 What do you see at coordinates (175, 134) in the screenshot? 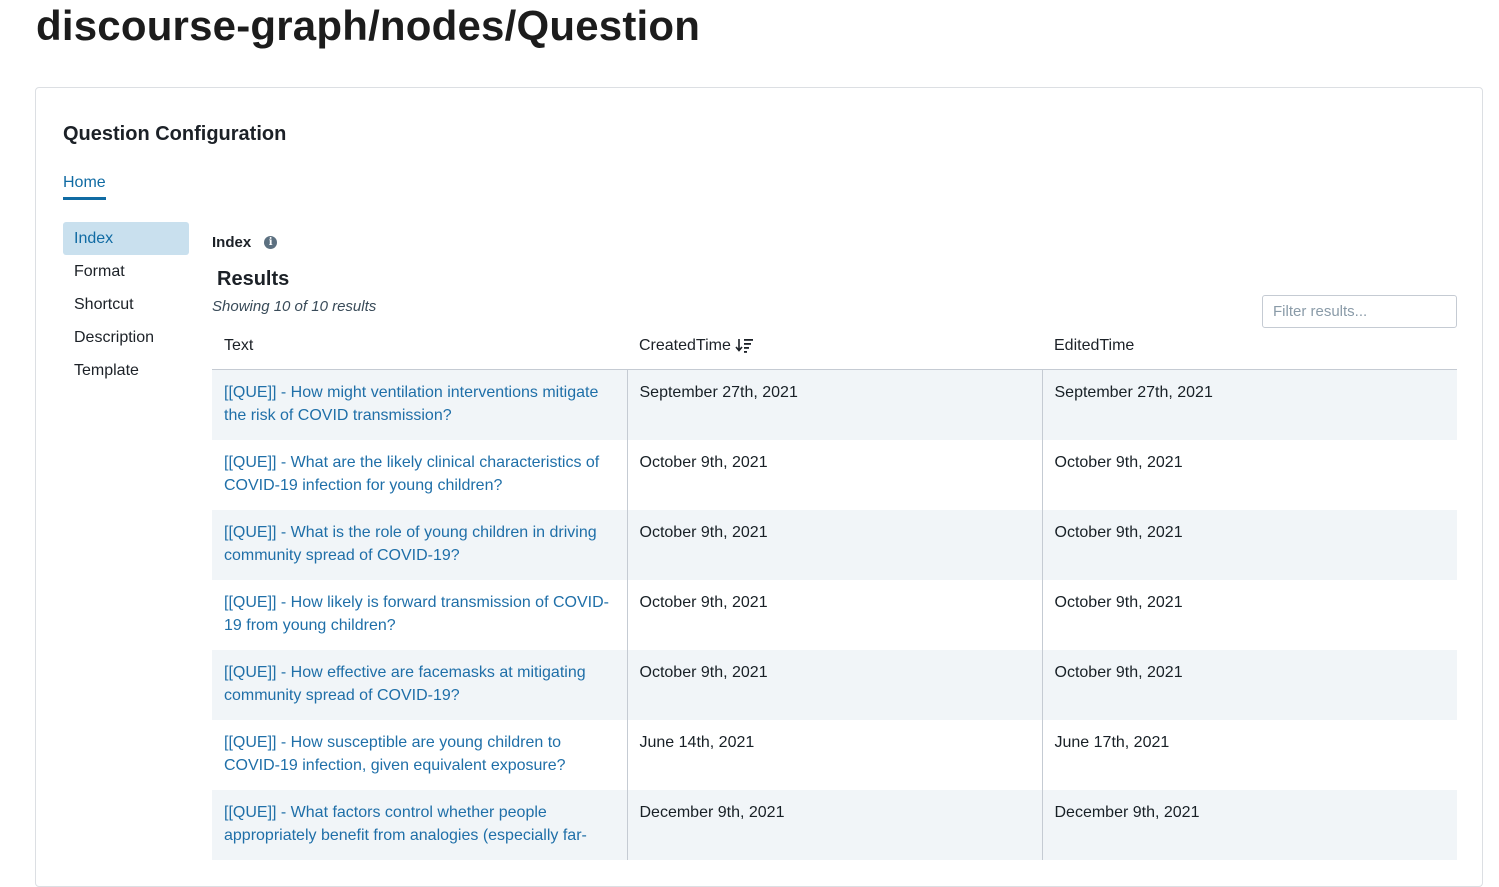
I see `card-title: Question Configuration` at bounding box center [175, 134].